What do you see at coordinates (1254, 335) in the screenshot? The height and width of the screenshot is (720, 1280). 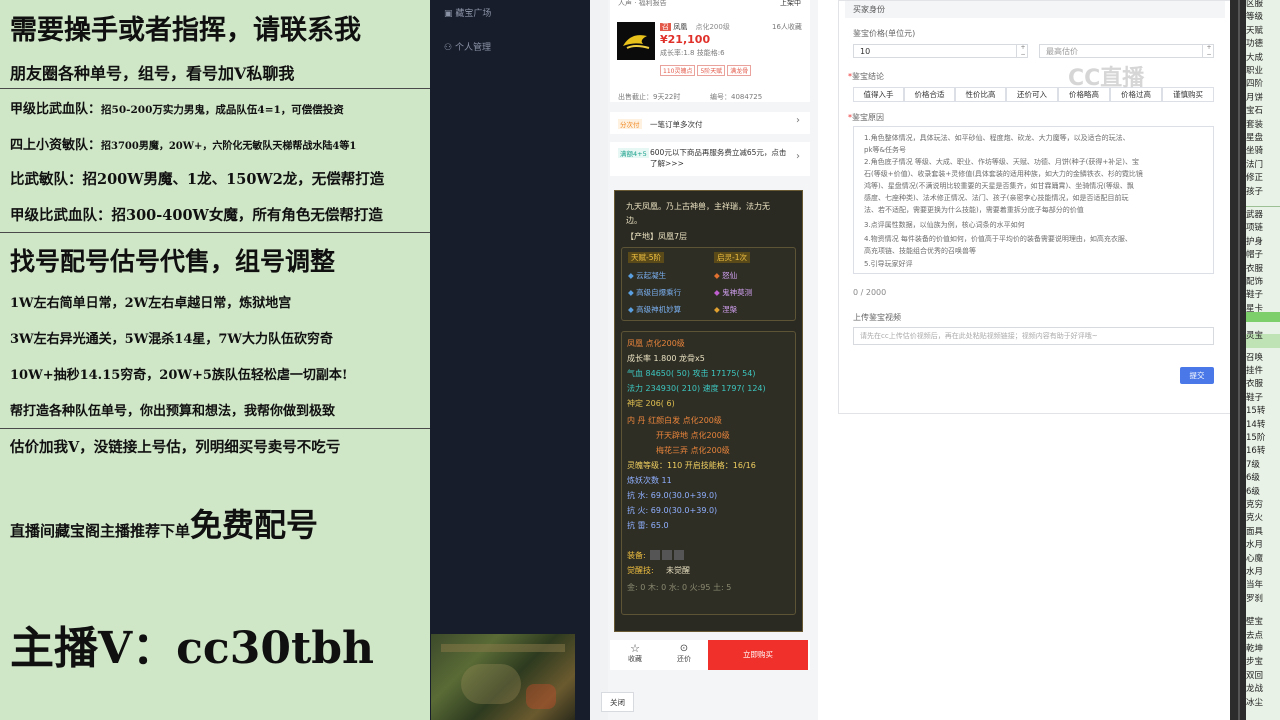 I see `sheet-cell: 灵宝` at bounding box center [1254, 335].